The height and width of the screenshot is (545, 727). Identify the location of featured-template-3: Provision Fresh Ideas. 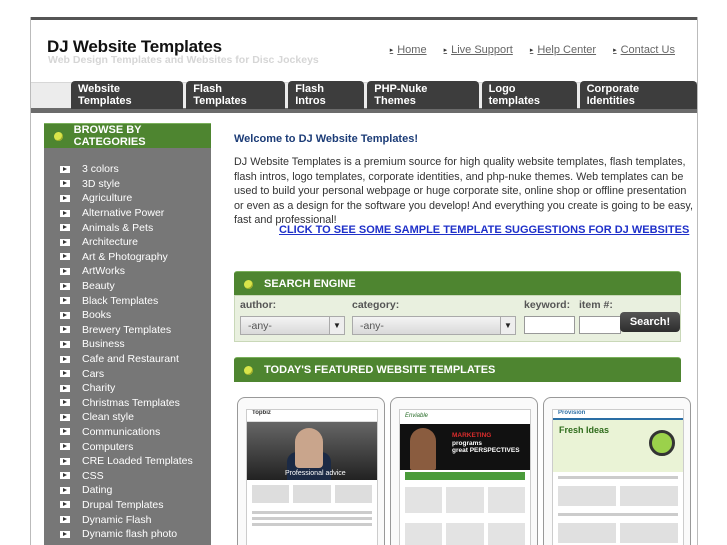
(617, 471).